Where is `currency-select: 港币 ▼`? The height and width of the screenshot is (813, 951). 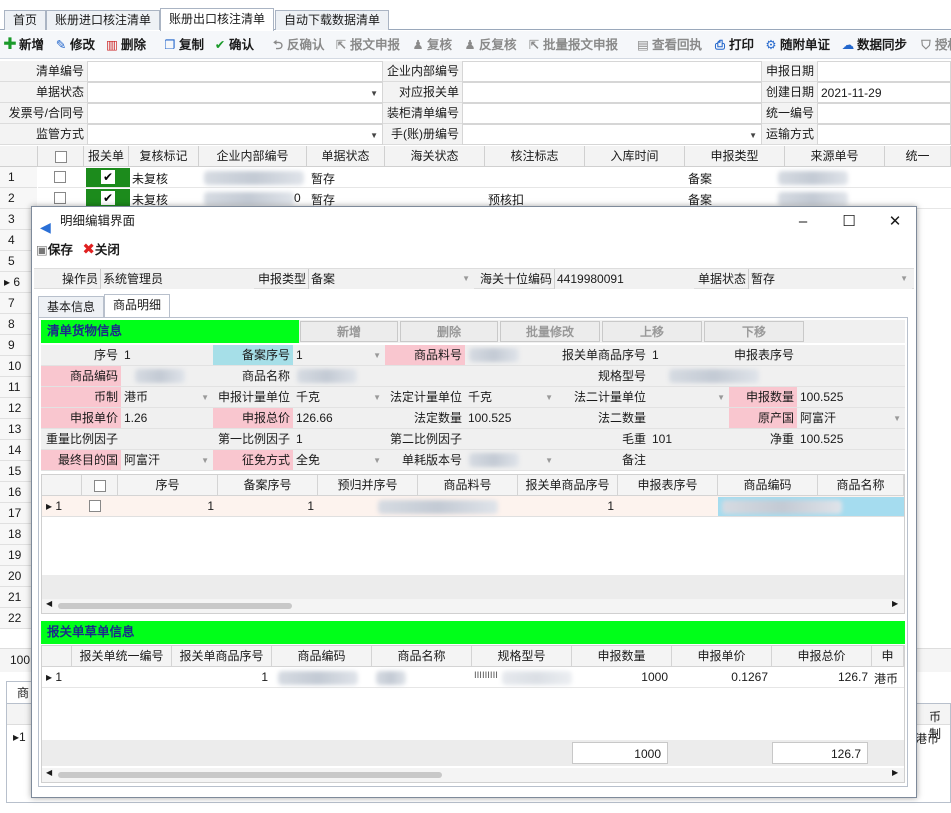
currency-select: 港币 ▼ is located at coordinates (167, 397).